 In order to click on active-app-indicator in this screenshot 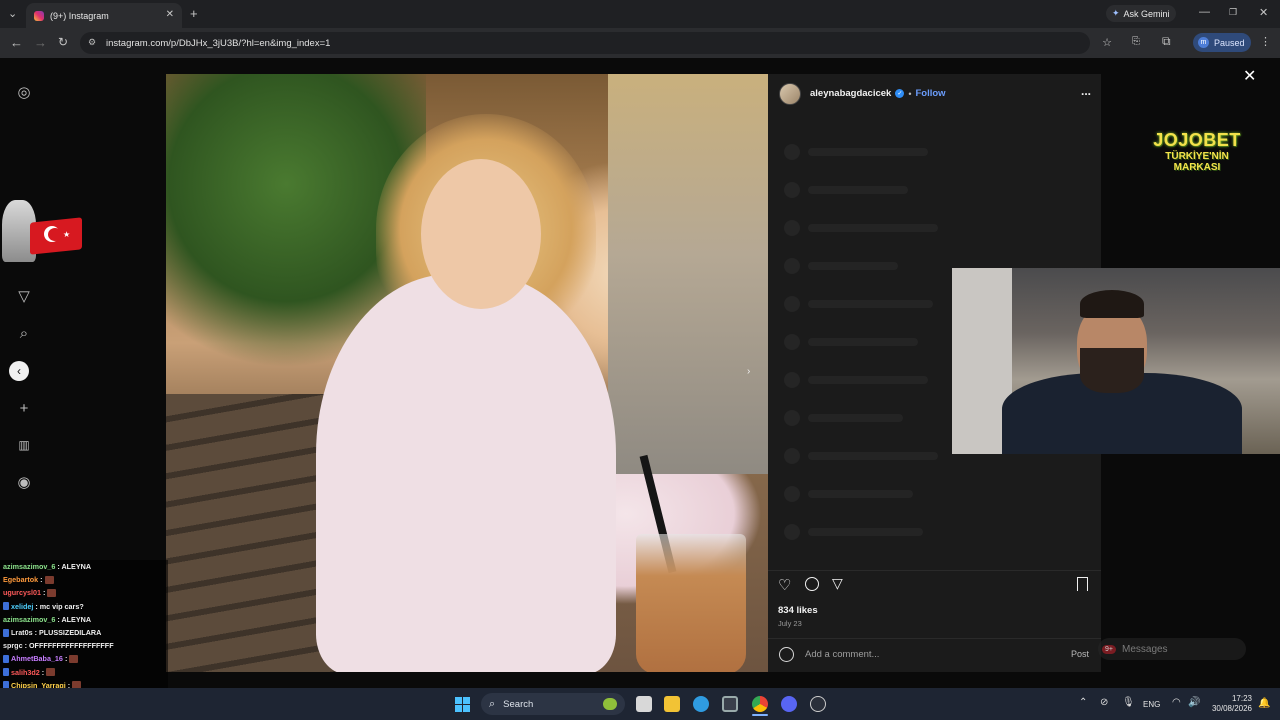, I will do `click(760, 715)`.